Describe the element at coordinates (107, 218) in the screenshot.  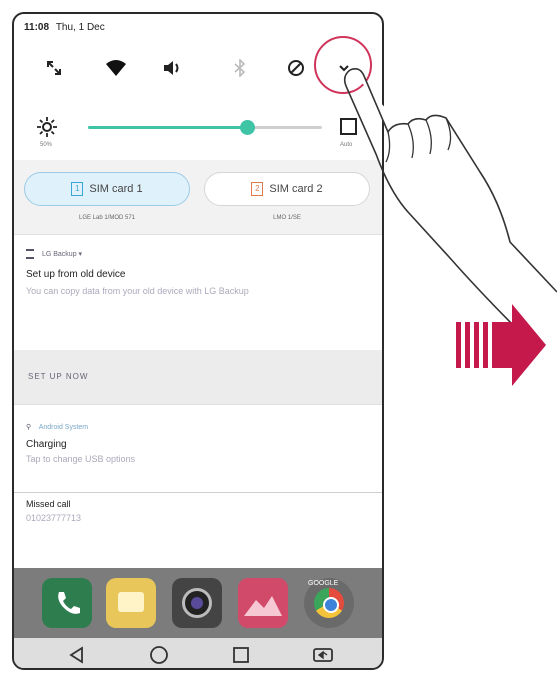
I see `sim-card-1-carrier: LGE Lab 1/MOD 571` at that location.